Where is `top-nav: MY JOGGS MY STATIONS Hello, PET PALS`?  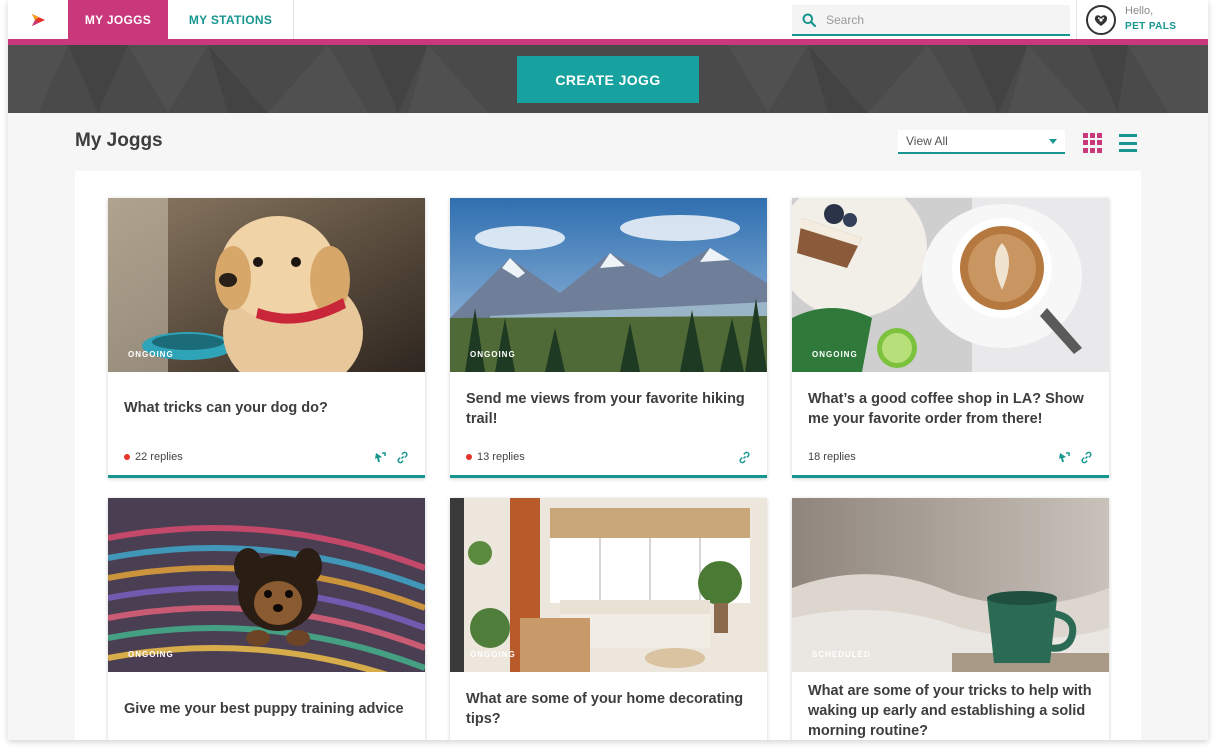
top-nav: MY JOGGS MY STATIONS Hello, PET PALS is located at coordinates (608, 19).